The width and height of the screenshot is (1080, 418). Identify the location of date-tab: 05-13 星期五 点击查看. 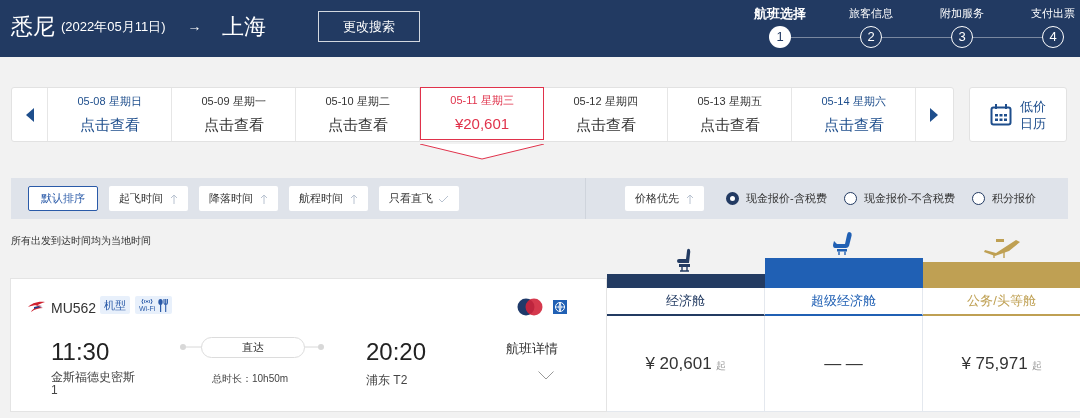
(730, 114).